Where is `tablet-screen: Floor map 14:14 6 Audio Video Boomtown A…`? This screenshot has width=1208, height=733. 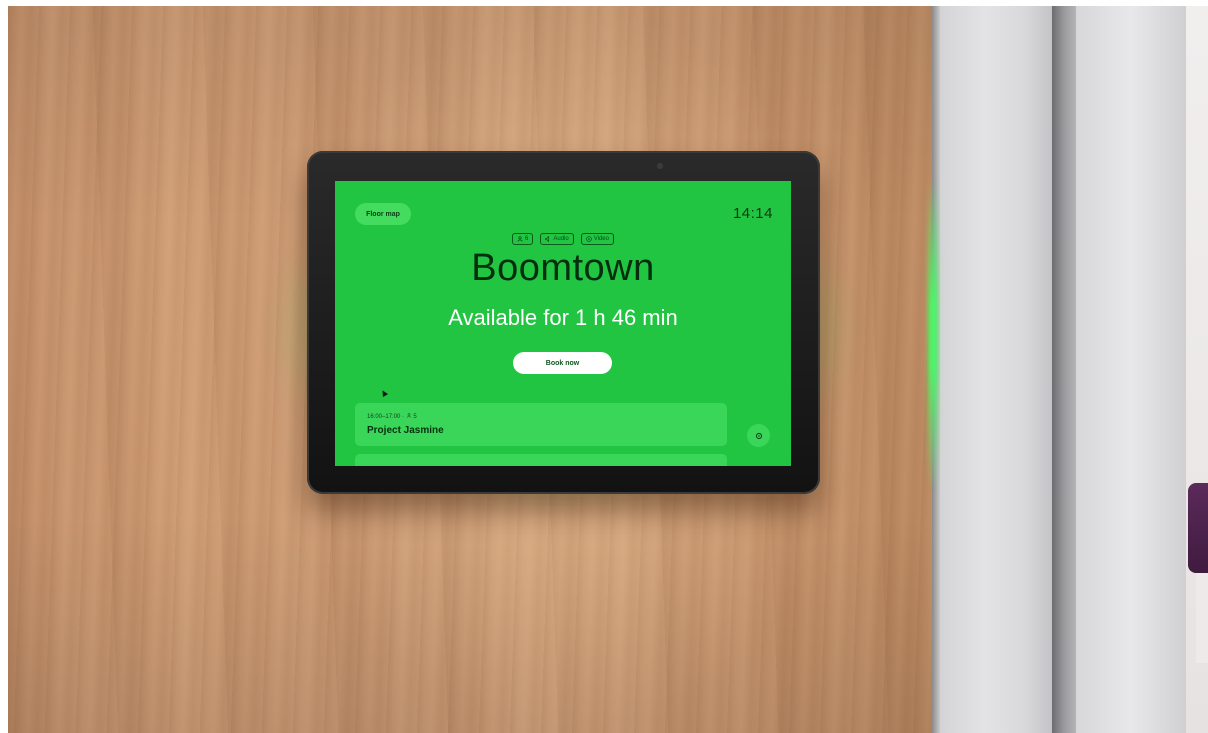 tablet-screen: Floor map 14:14 6 Audio Video Boomtown A… is located at coordinates (563, 323).